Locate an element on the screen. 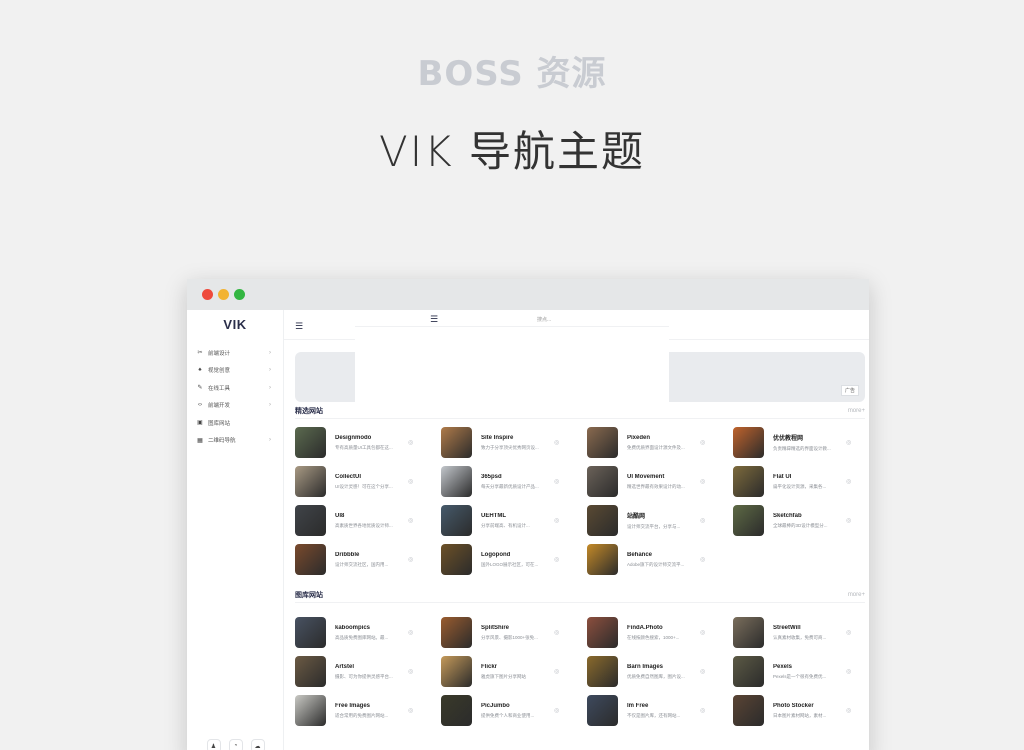 This screenshot has height=750, width=1024. sidebar-menu: ✂ 前端设计 › ♠ 视觉创意 › ✎ 在线工具 › ‹› 前端开发 › ▣ 图 is located at coordinates (235, 396).